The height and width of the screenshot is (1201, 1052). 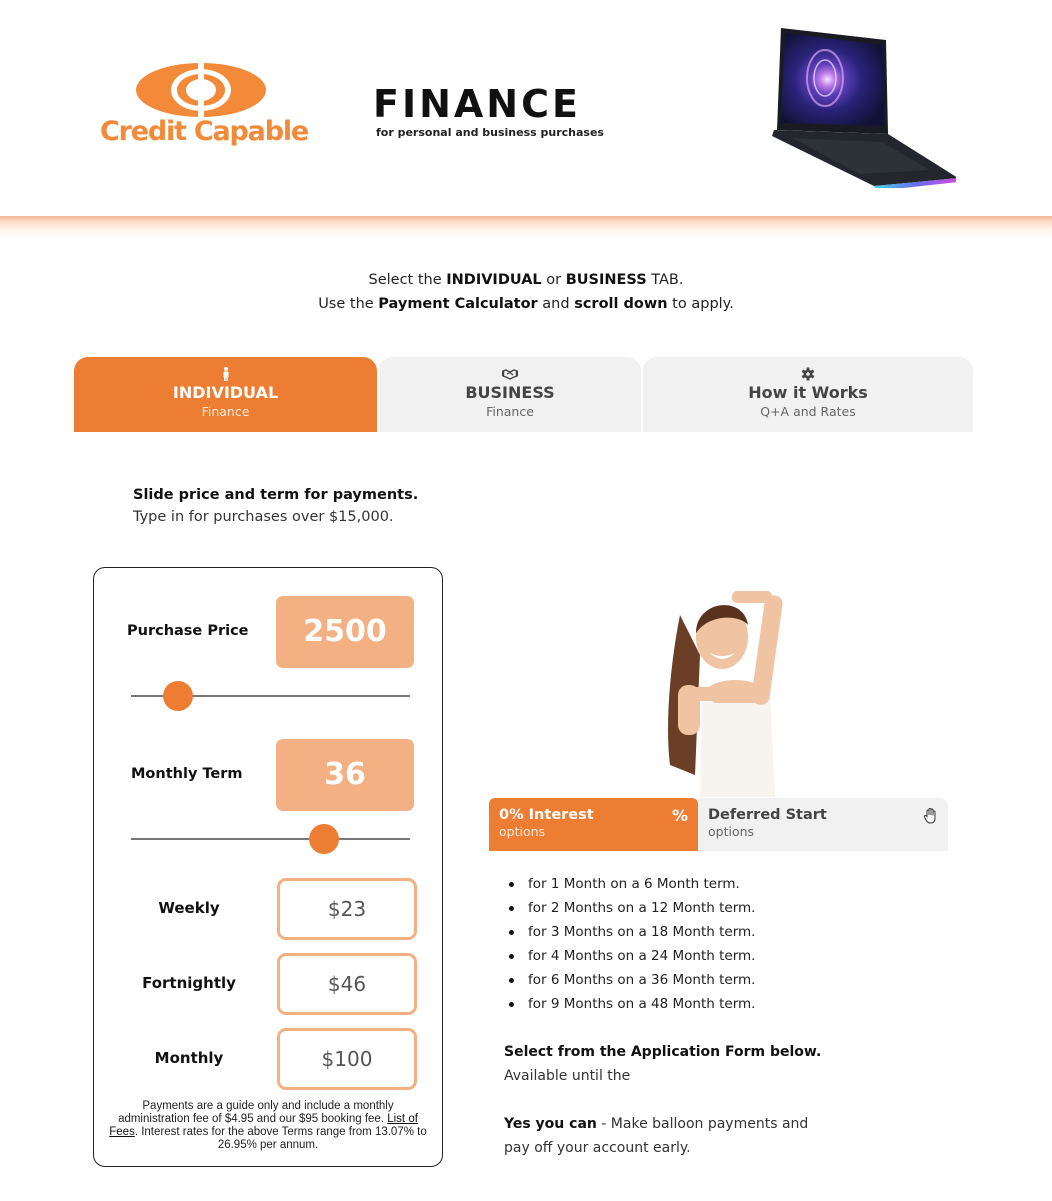 I want to click on tab-deferred-start: Deferred Start options, so click(x=823, y=824).